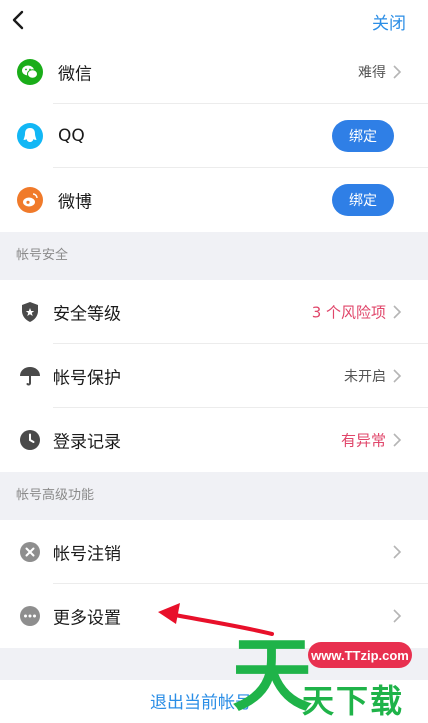  What do you see at coordinates (71, 136) in the screenshot?
I see `binding-label-qq: QQ` at bounding box center [71, 136].